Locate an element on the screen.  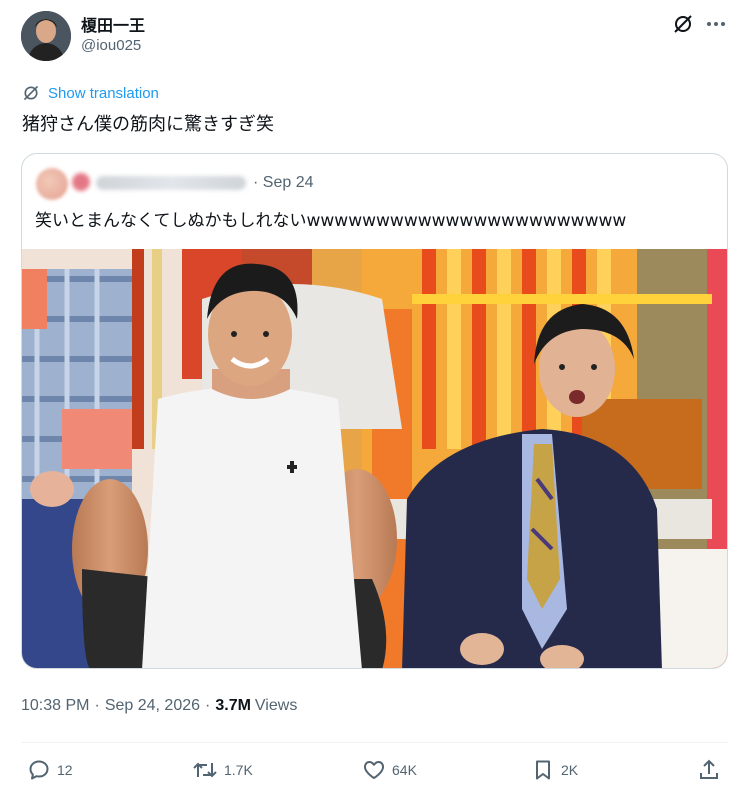
tweet-meta: 10:38 PM · Sep 24, 2026 · 3.7M Views is located at coordinates (159, 706).